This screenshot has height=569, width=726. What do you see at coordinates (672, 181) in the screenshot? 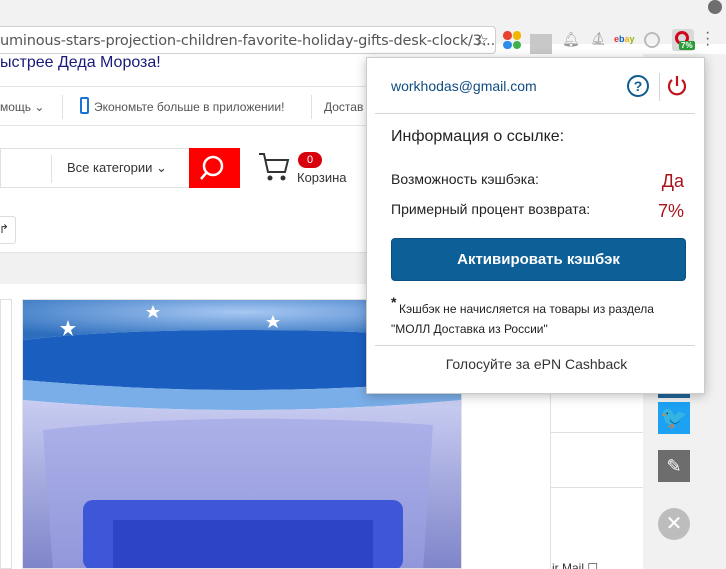
I see `cashback-availability-value: Да` at bounding box center [672, 181].